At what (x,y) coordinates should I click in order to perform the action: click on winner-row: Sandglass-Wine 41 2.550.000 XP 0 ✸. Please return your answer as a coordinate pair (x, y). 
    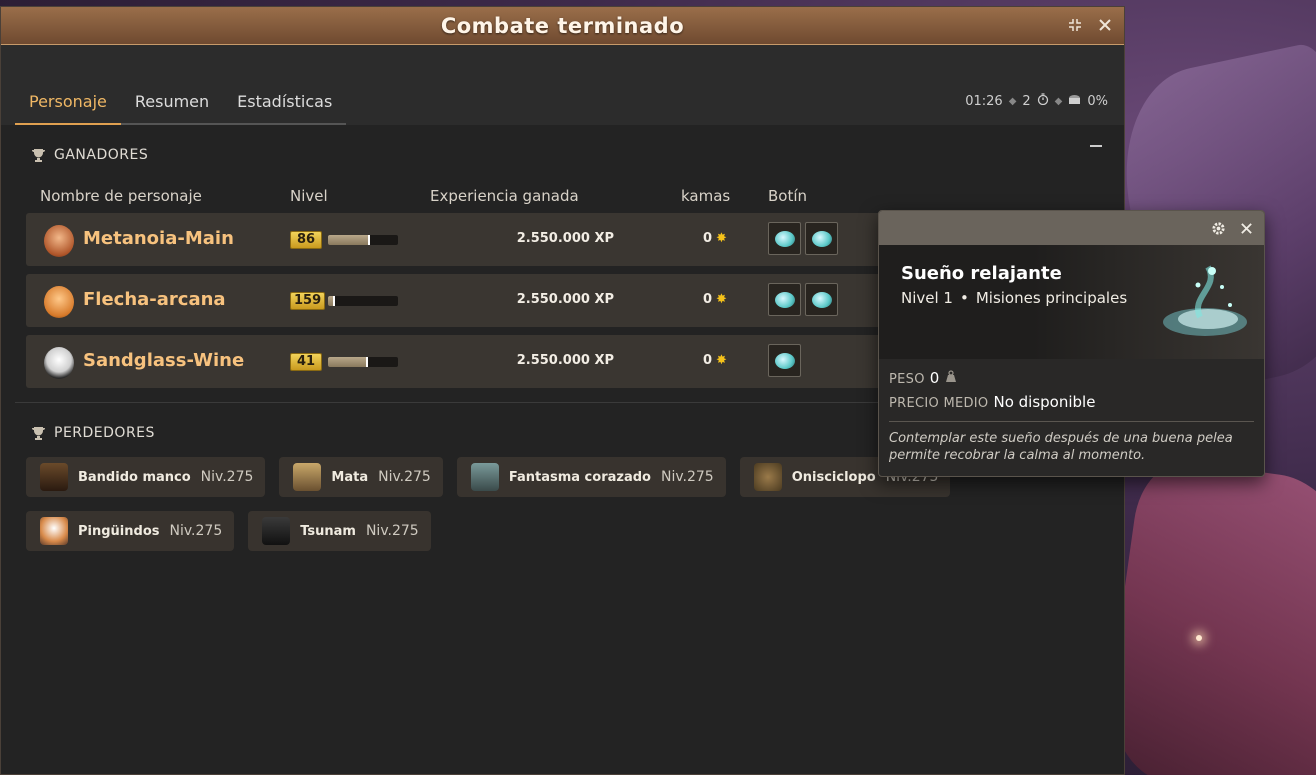
    Looking at the image, I should click on (461, 361).